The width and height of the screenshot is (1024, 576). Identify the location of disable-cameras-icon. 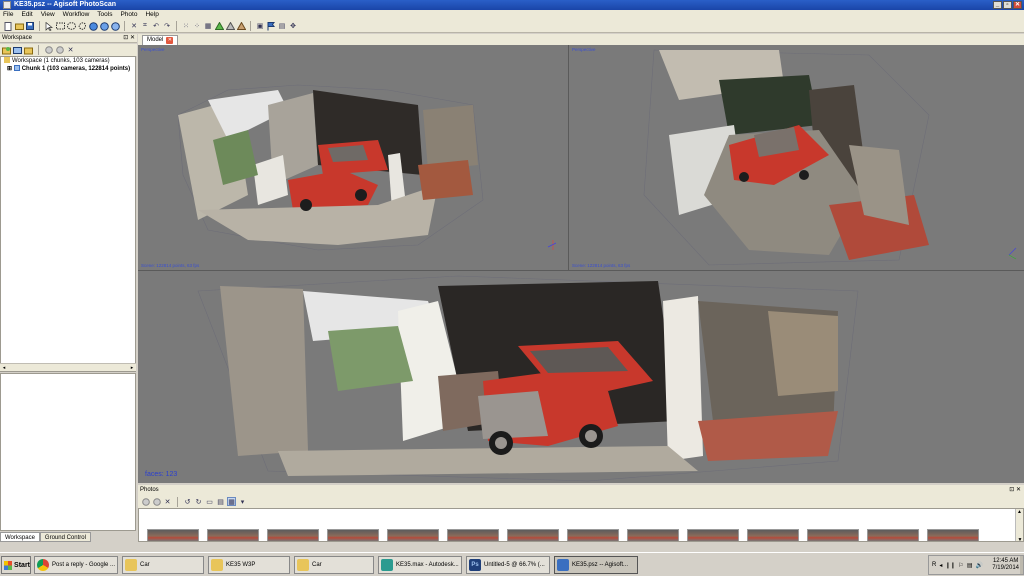
(59, 50).